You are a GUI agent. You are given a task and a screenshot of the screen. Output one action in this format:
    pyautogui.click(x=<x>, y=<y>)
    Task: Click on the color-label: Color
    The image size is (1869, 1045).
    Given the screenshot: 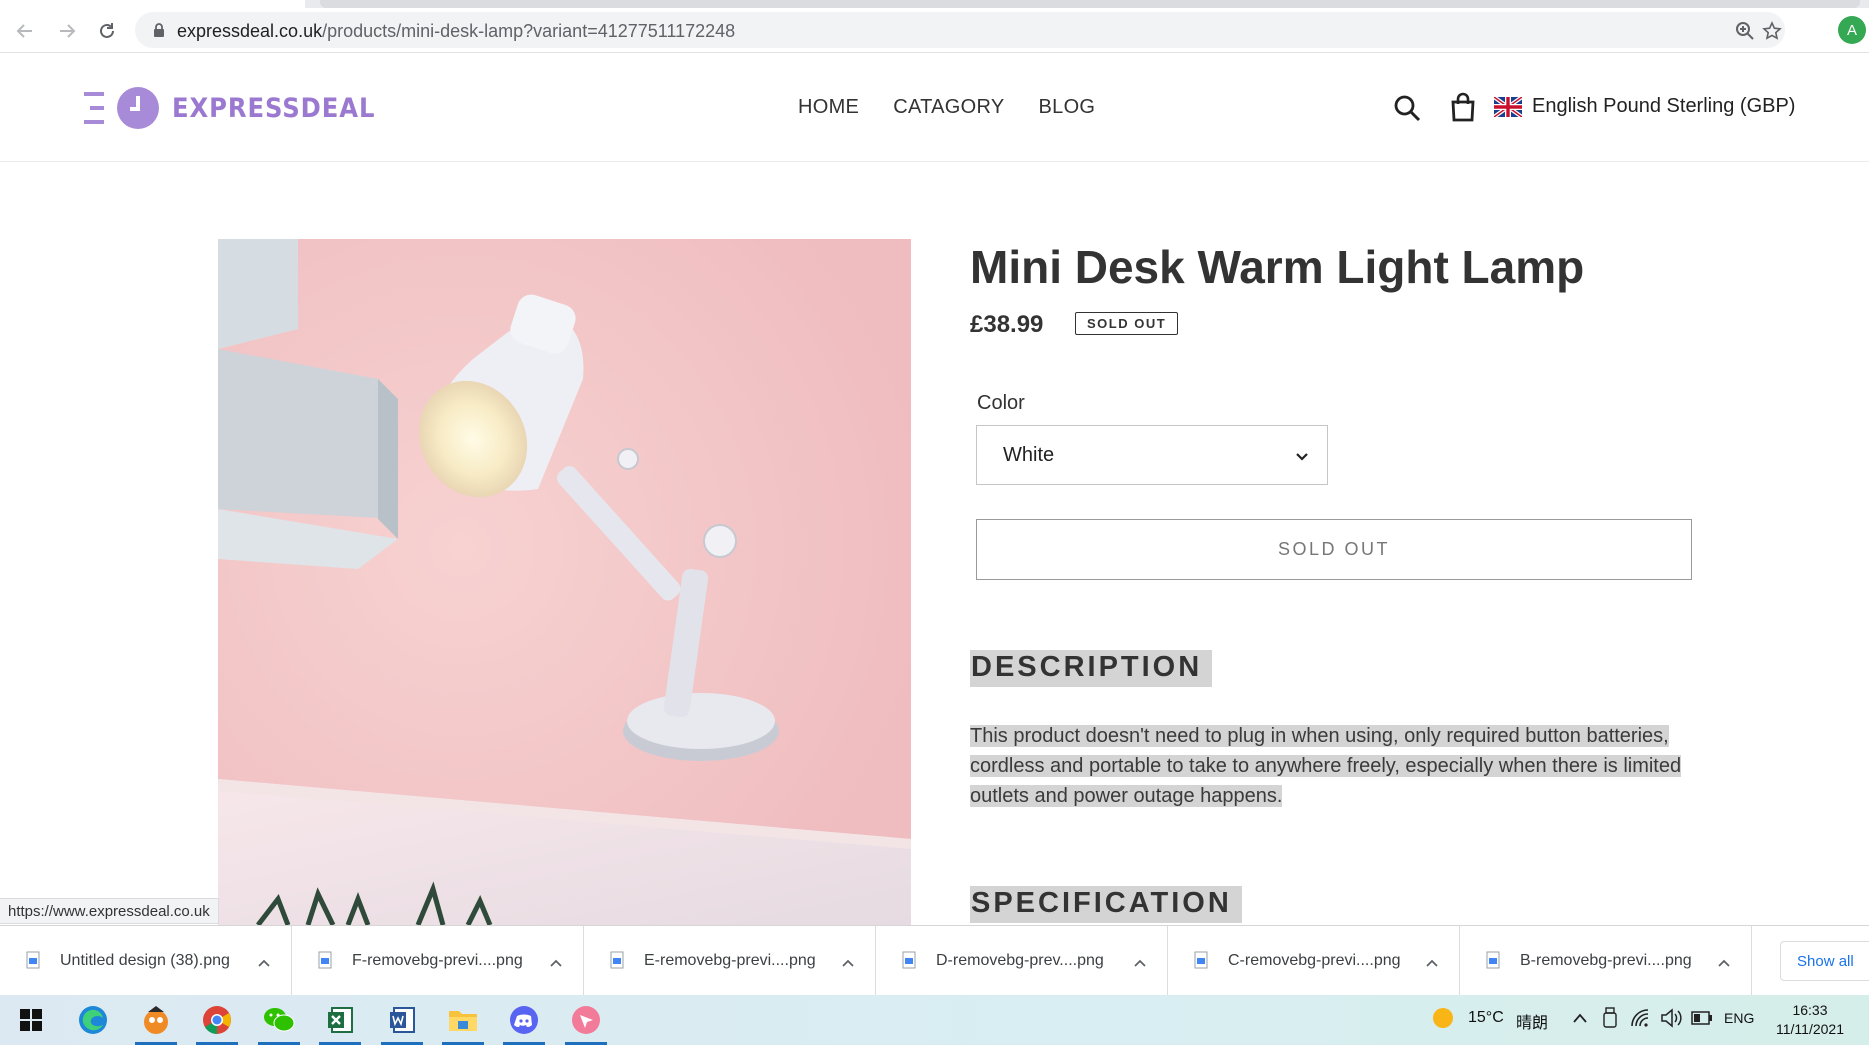 What is the action you would take?
    pyautogui.click(x=1001, y=403)
    